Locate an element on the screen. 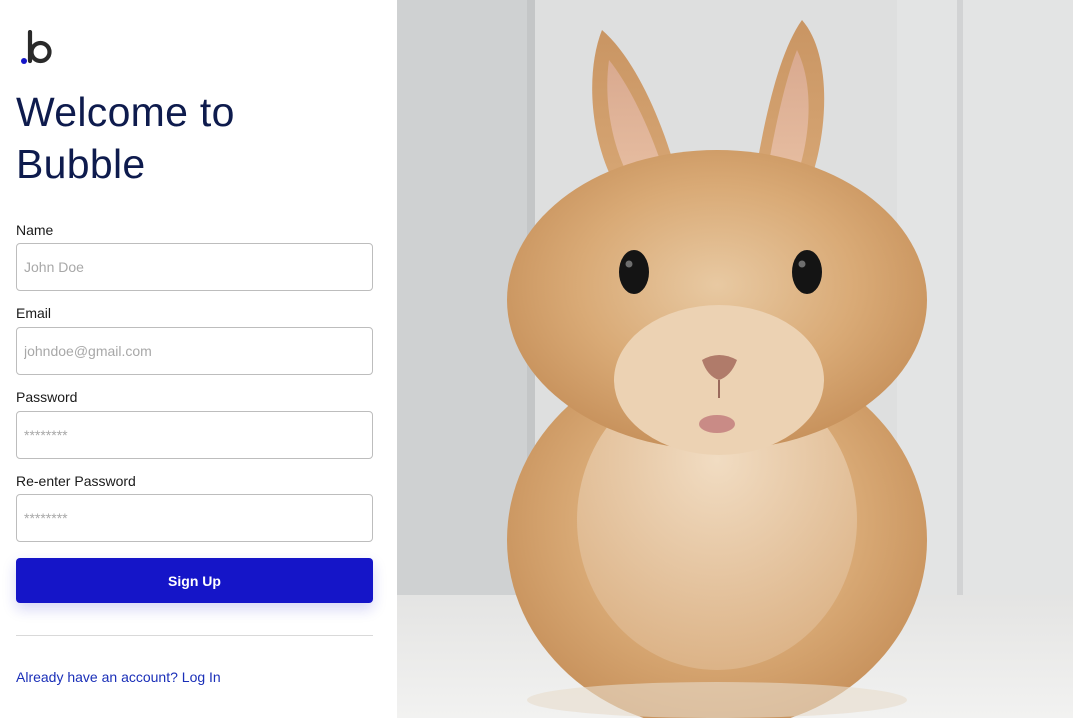 This screenshot has width=1083, height=726. log-in-link: Already have an account? Log In is located at coordinates (118, 677).